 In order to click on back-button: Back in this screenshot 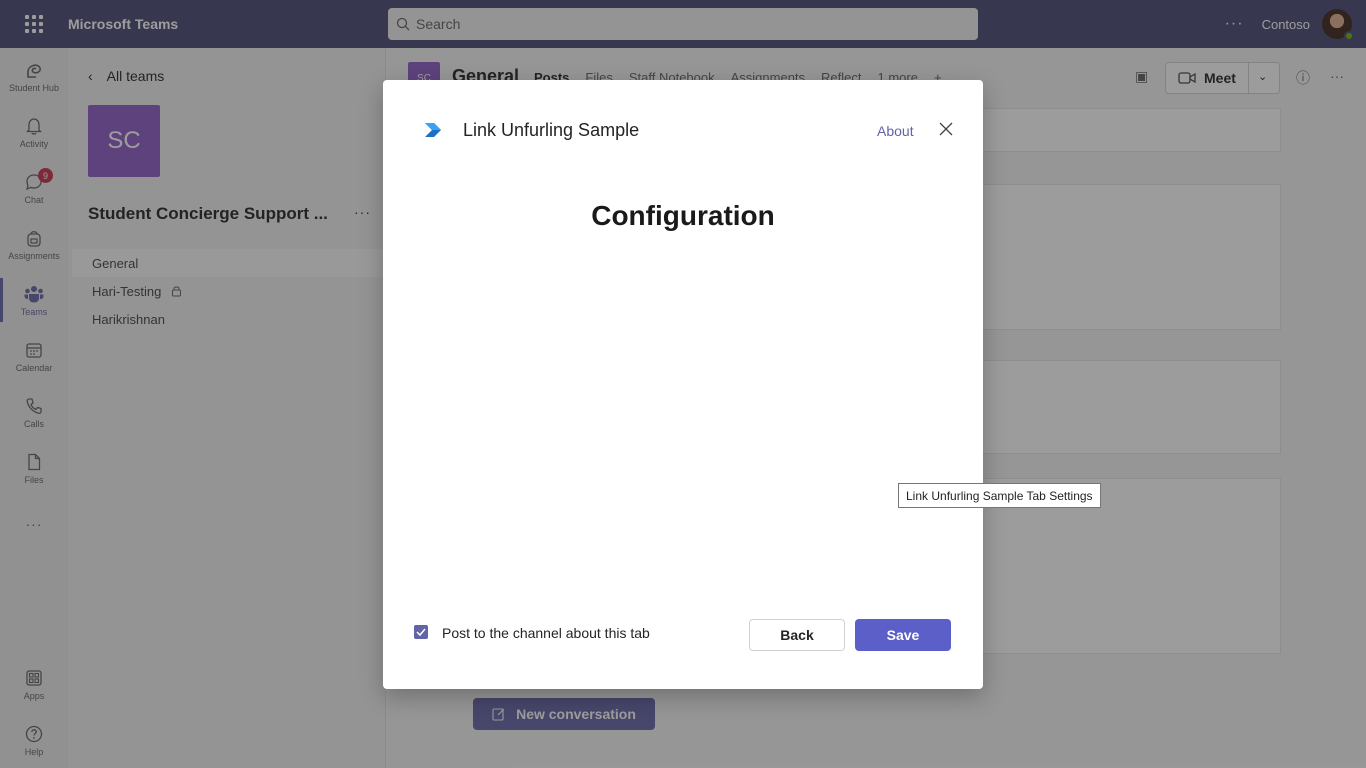, I will do `click(797, 635)`.